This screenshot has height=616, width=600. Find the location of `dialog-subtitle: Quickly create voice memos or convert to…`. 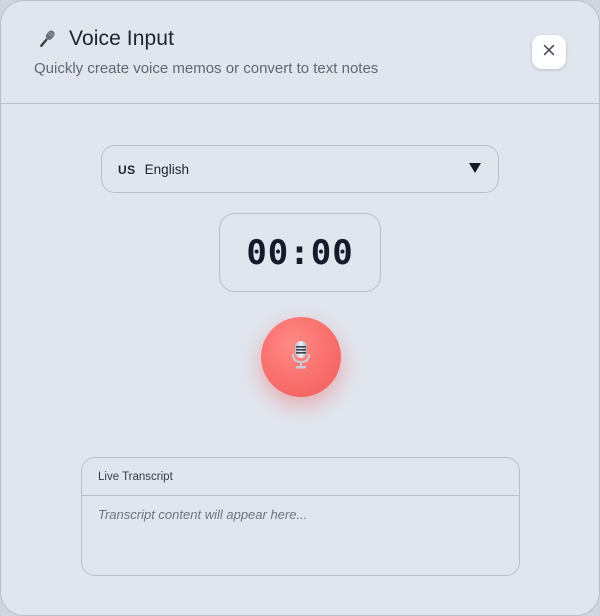

dialog-subtitle: Quickly create voice memos or convert to… is located at coordinates (206, 68).